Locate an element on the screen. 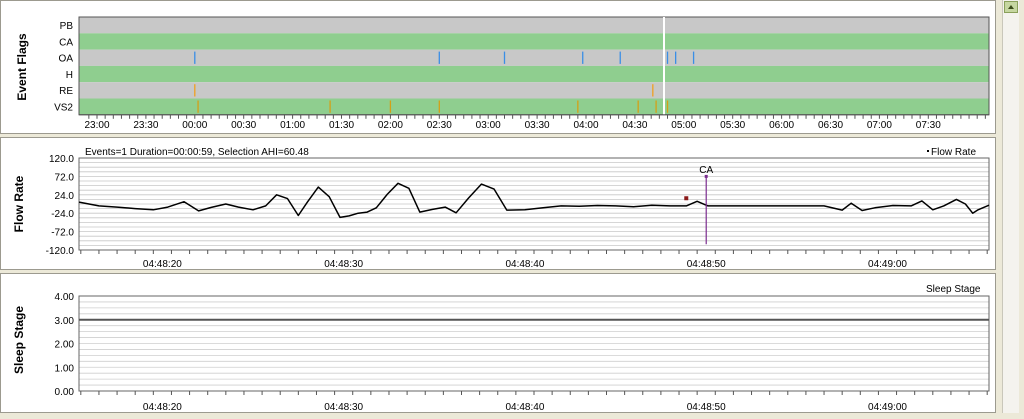  flow-y-tick-label: 24.0 is located at coordinates (65, 196).